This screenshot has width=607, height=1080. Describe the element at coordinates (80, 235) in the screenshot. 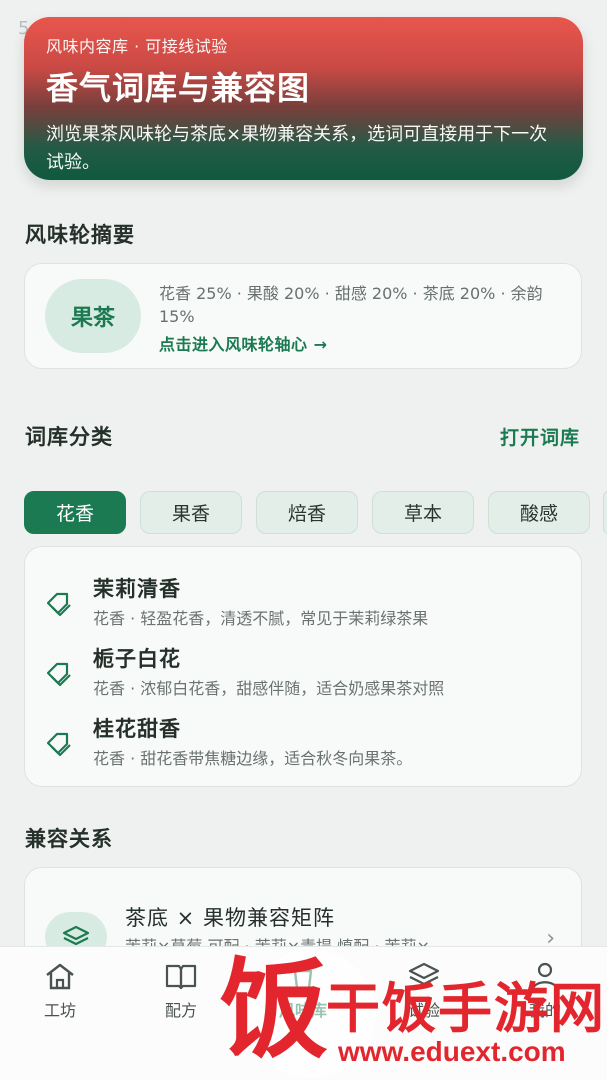

I see `flavor-wheel-section-title: 风味轮摘要` at that location.